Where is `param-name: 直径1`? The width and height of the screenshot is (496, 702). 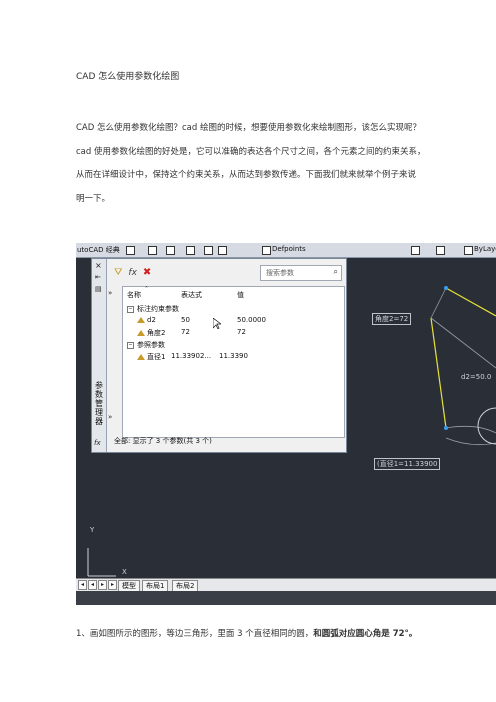 param-name: 直径1 is located at coordinates (156, 357).